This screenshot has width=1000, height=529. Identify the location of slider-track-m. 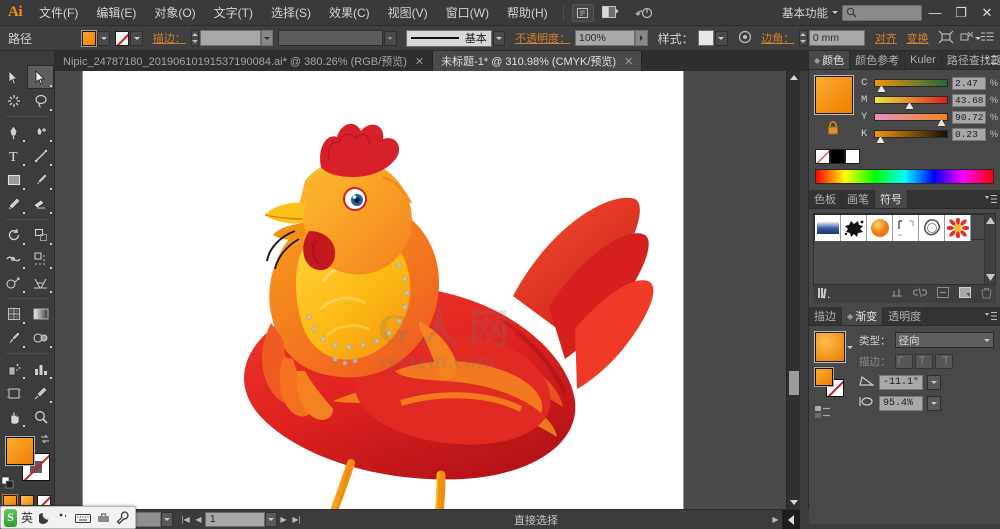
(911, 103).